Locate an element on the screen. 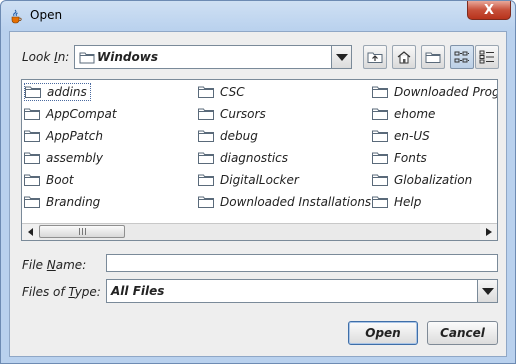 The height and width of the screenshot is (364, 516). file-list-item-label: Downloaded Installations is located at coordinates (296, 202).